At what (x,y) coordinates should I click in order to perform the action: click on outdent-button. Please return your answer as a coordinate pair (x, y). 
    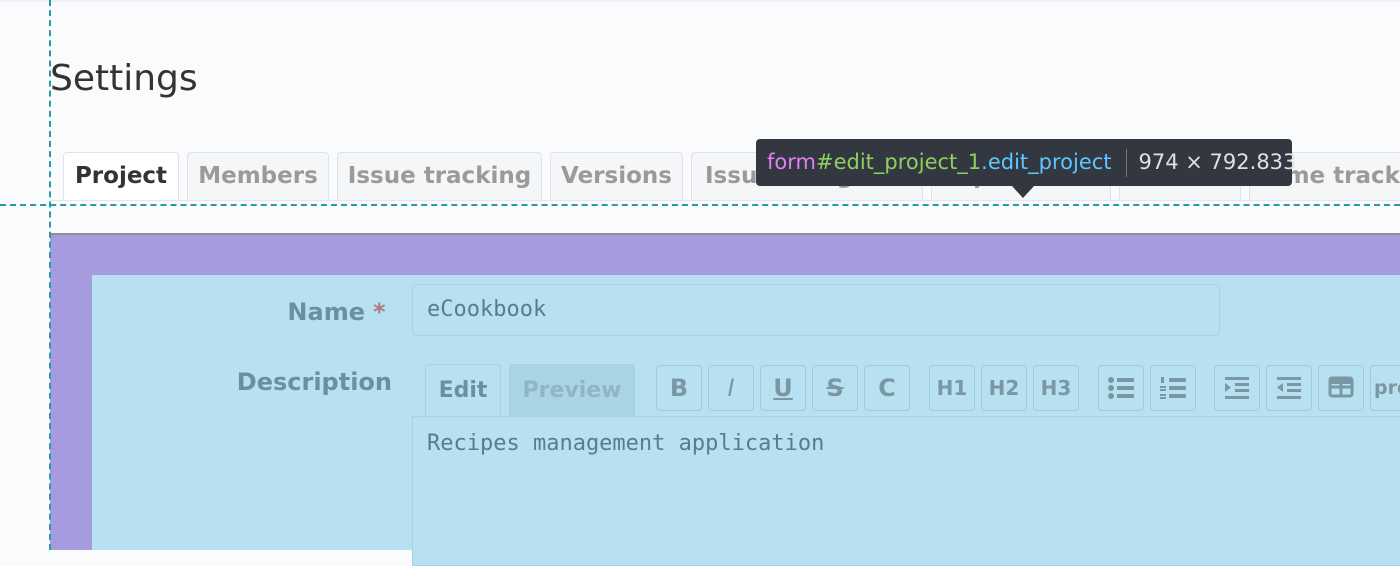
    Looking at the image, I should click on (1289, 388).